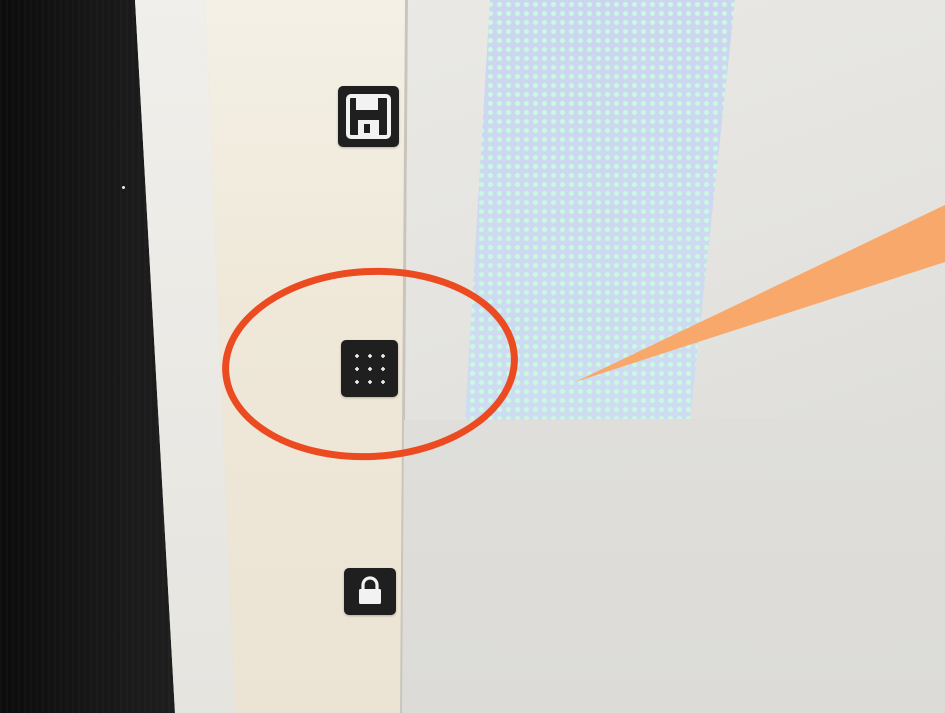 The width and height of the screenshot is (945, 713). I want to click on bezel-speck, so click(123, 187).